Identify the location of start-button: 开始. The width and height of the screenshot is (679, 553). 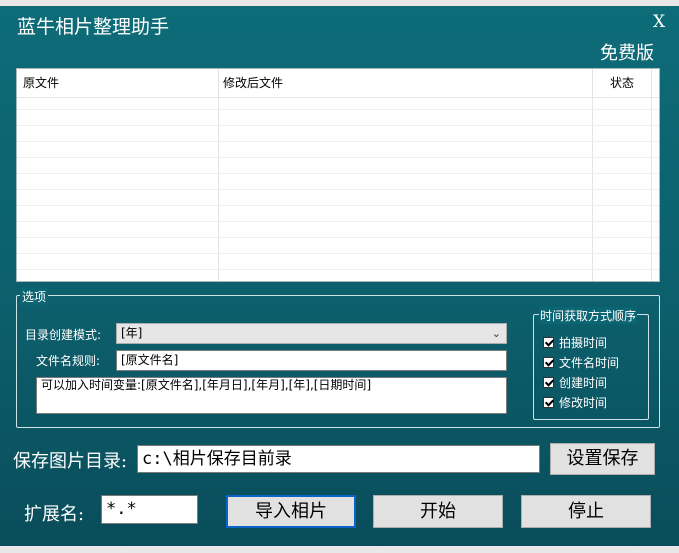
(438, 511).